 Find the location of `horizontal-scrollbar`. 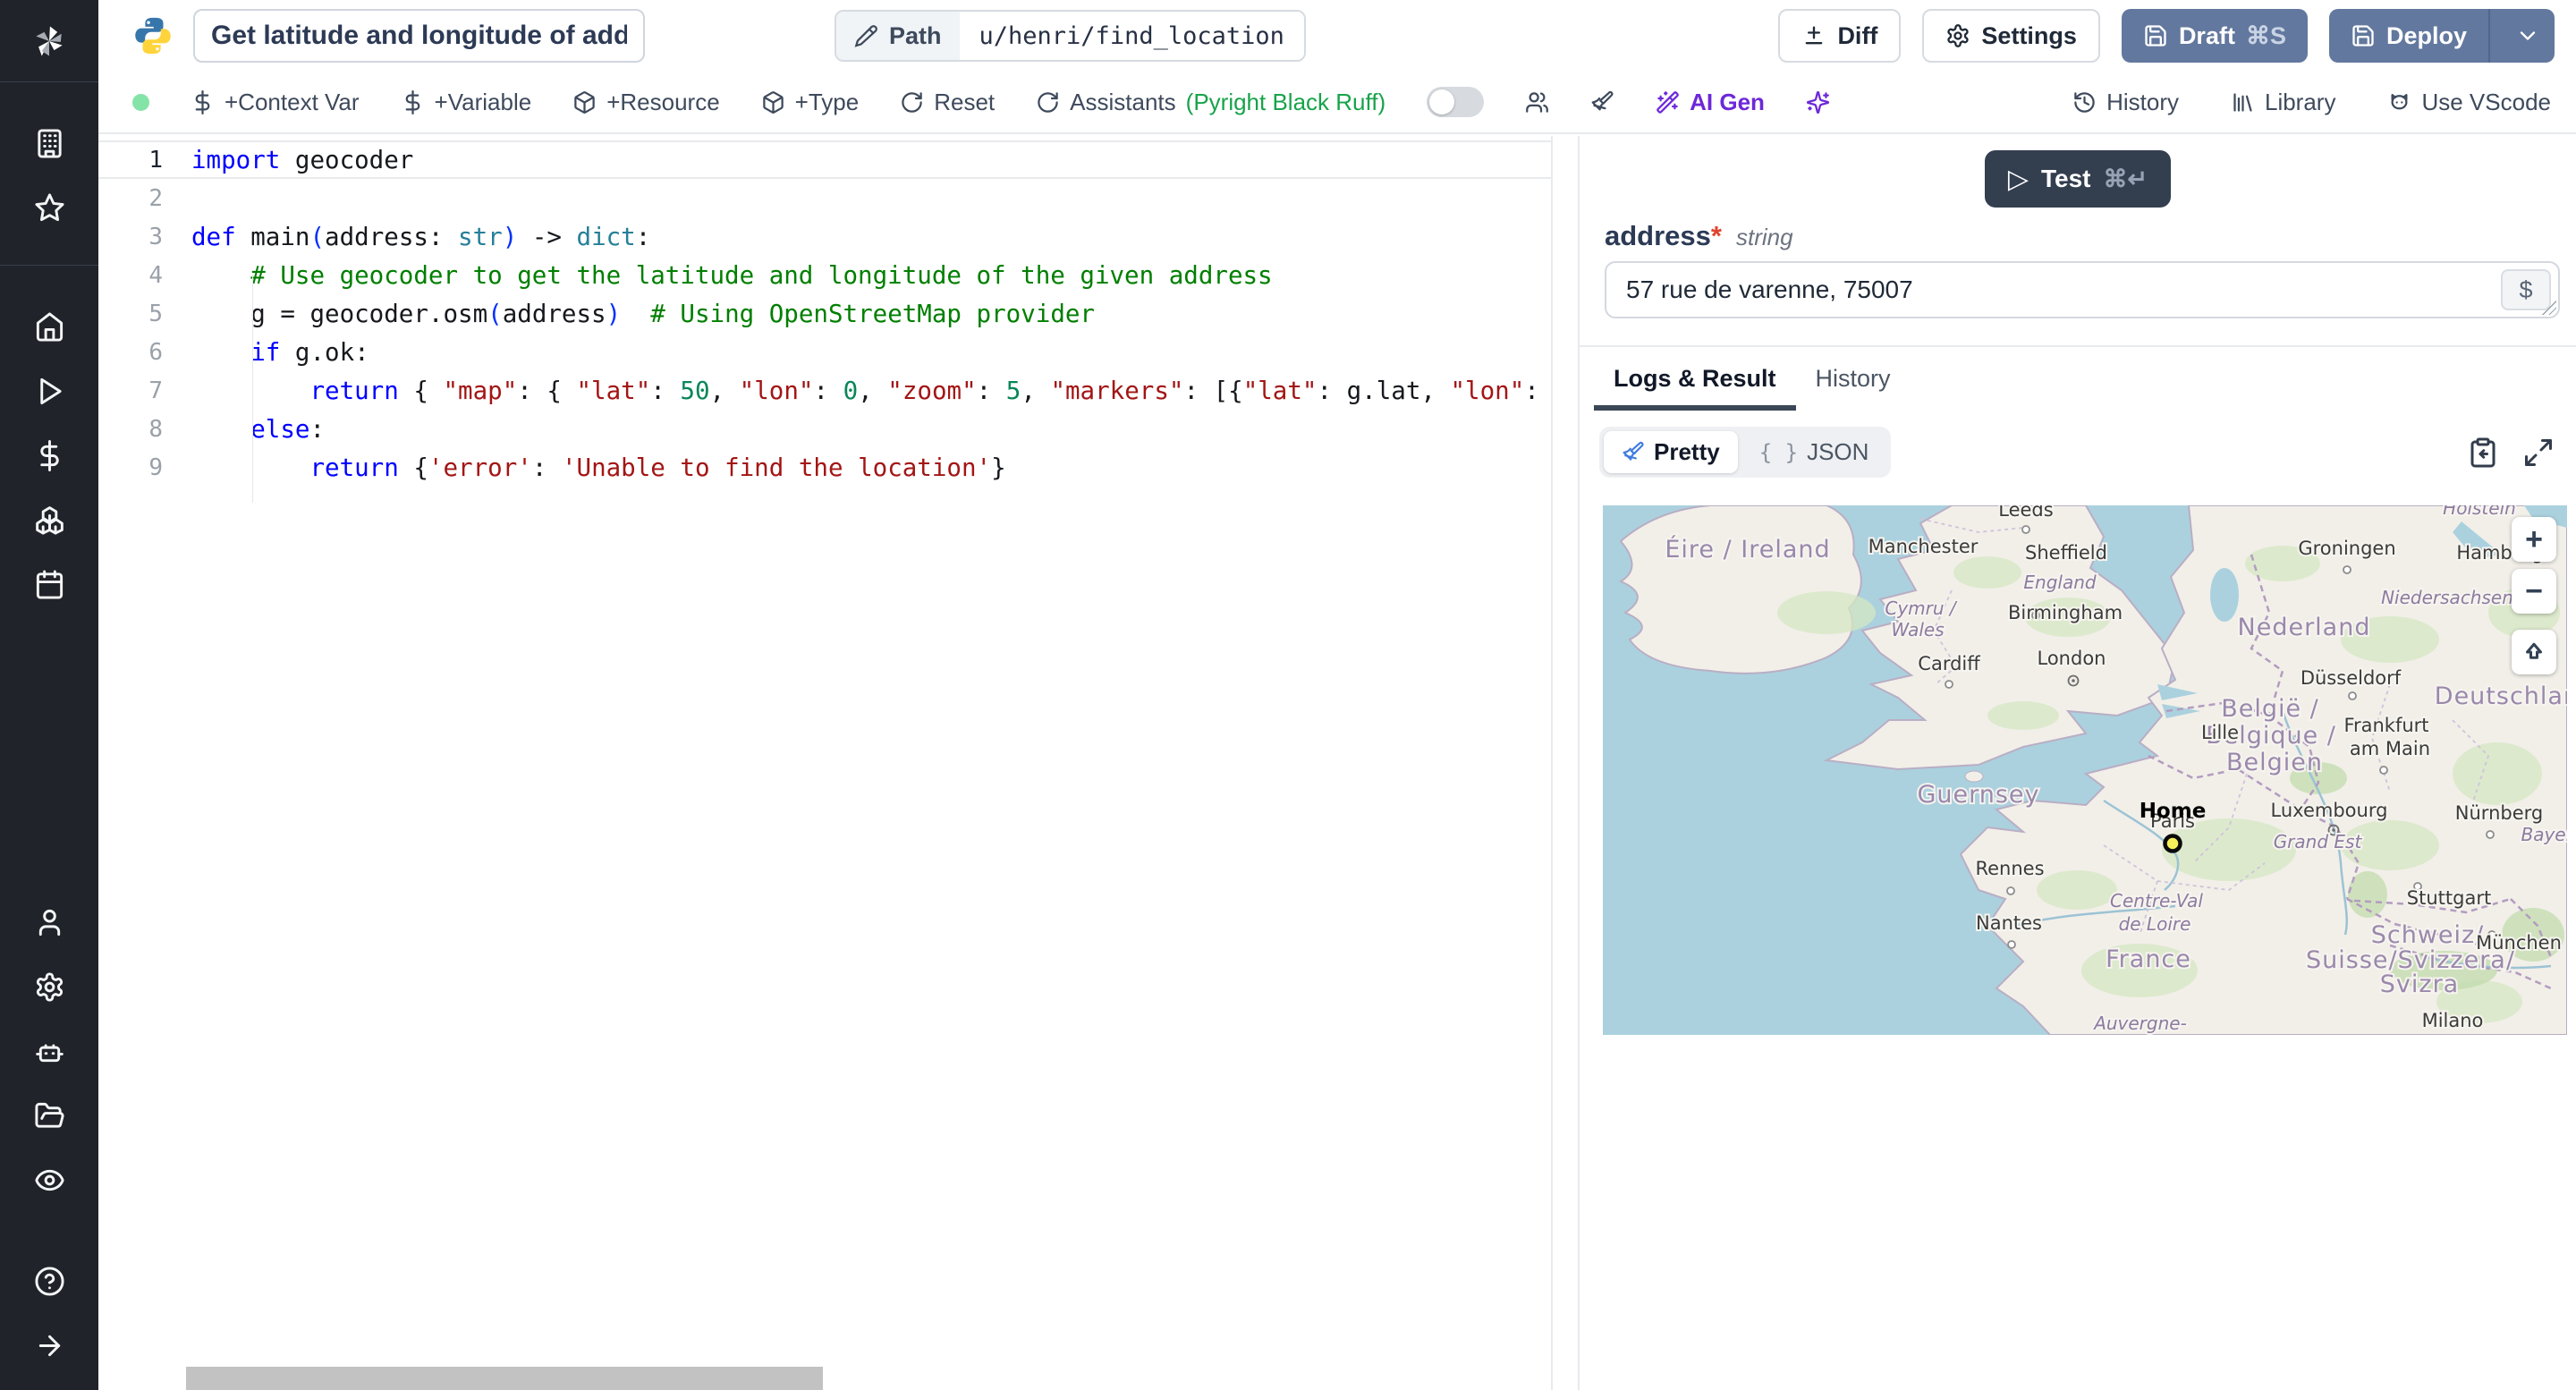

horizontal-scrollbar is located at coordinates (504, 1378).